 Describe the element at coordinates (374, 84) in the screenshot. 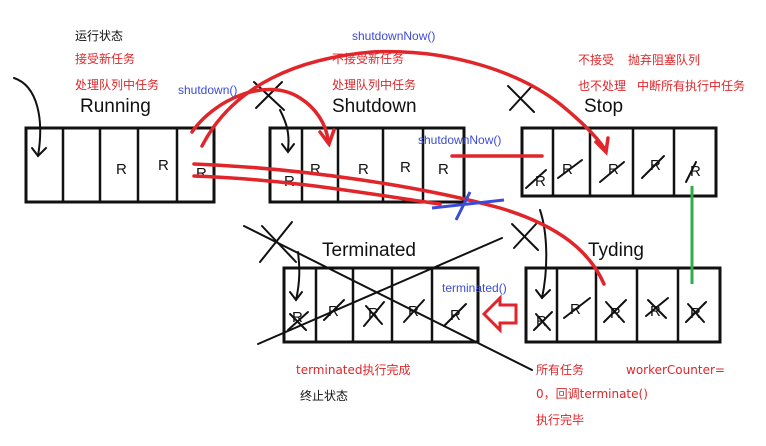

I see `note-shutdown-process: 处理队列中任务` at that location.